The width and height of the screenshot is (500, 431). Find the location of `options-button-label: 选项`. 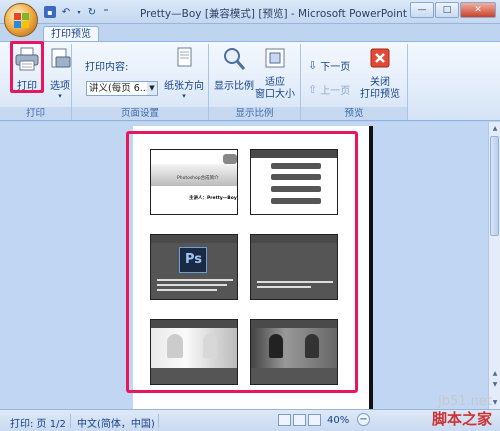

options-button-label: 选项 is located at coordinates (60, 86).